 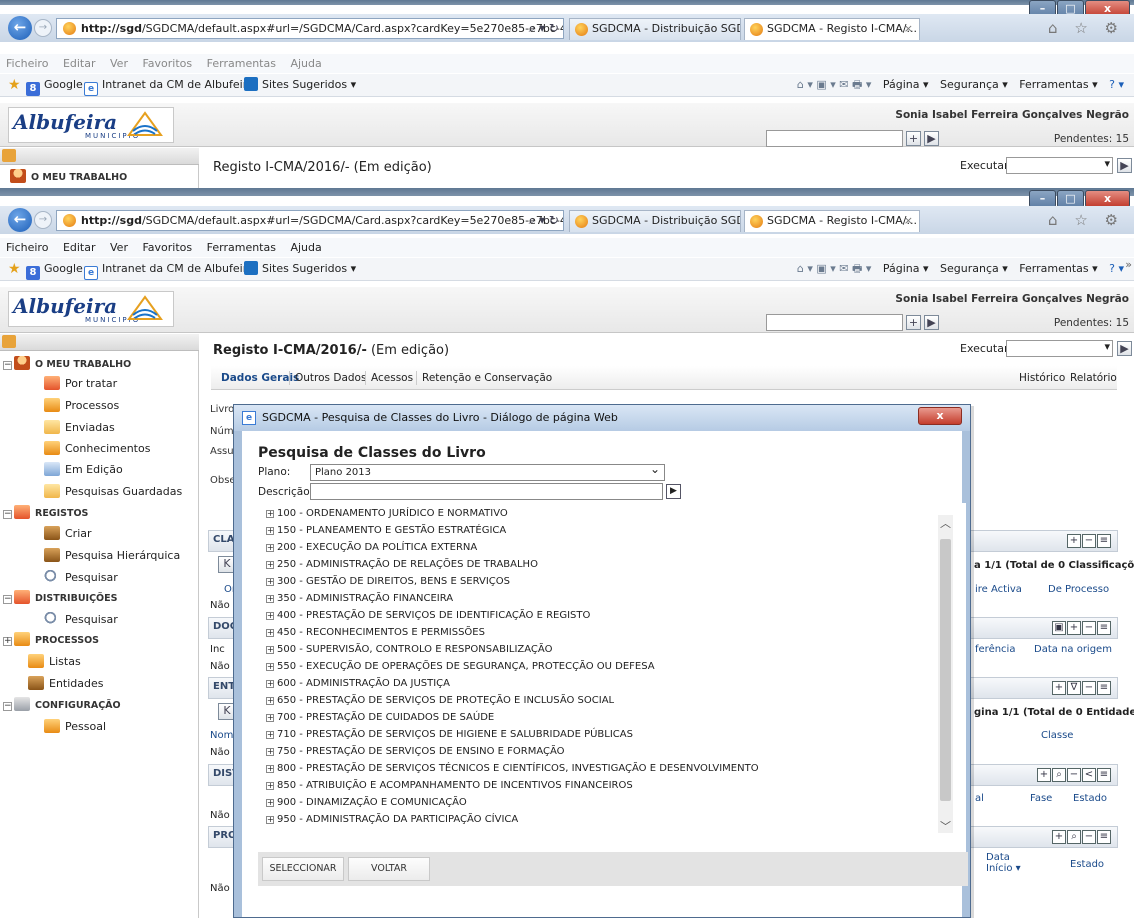 What do you see at coordinates (81, 405) in the screenshot?
I see `sidebar-item-processos: Processos` at bounding box center [81, 405].